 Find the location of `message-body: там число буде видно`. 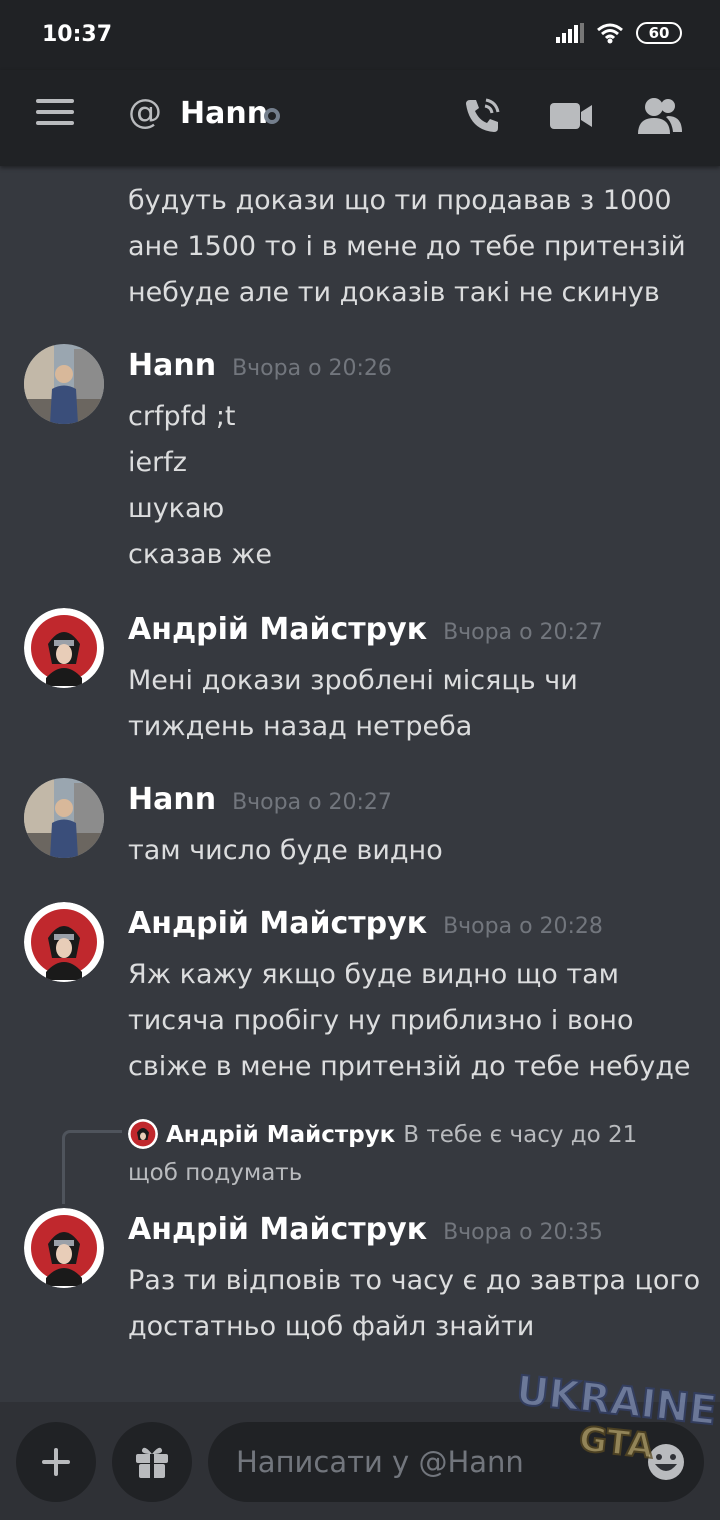

message-body: там число буде видно is located at coordinates (285, 851).